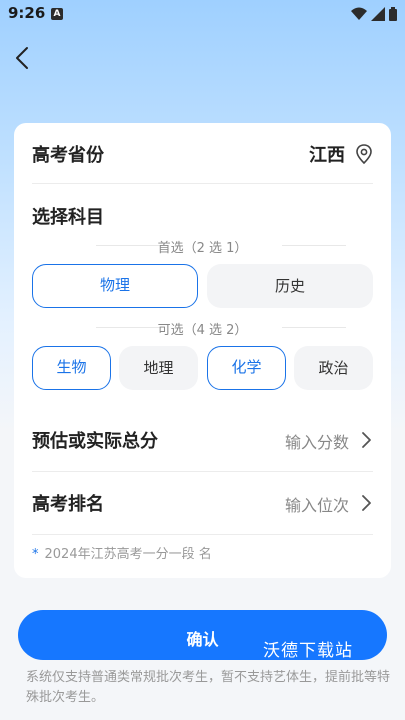  What do you see at coordinates (246, 368) in the screenshot?
I see `subject-chemistry-button: 化学` at bounding box center [246, 368].